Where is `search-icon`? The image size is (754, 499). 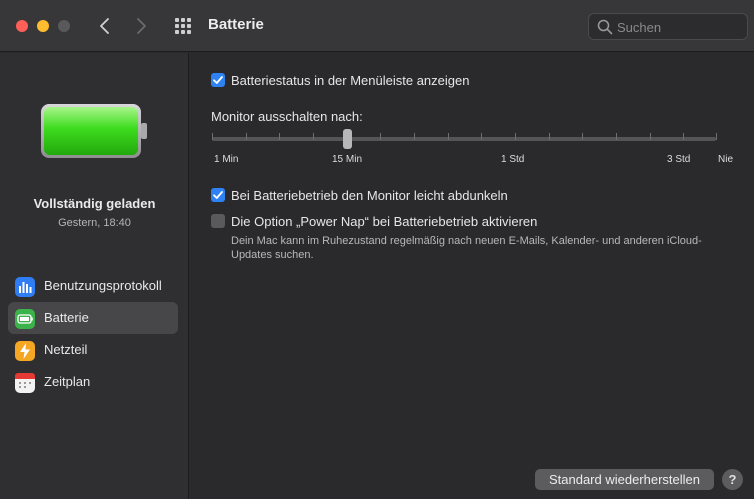 search-icon is located at coordinates (605, 27).